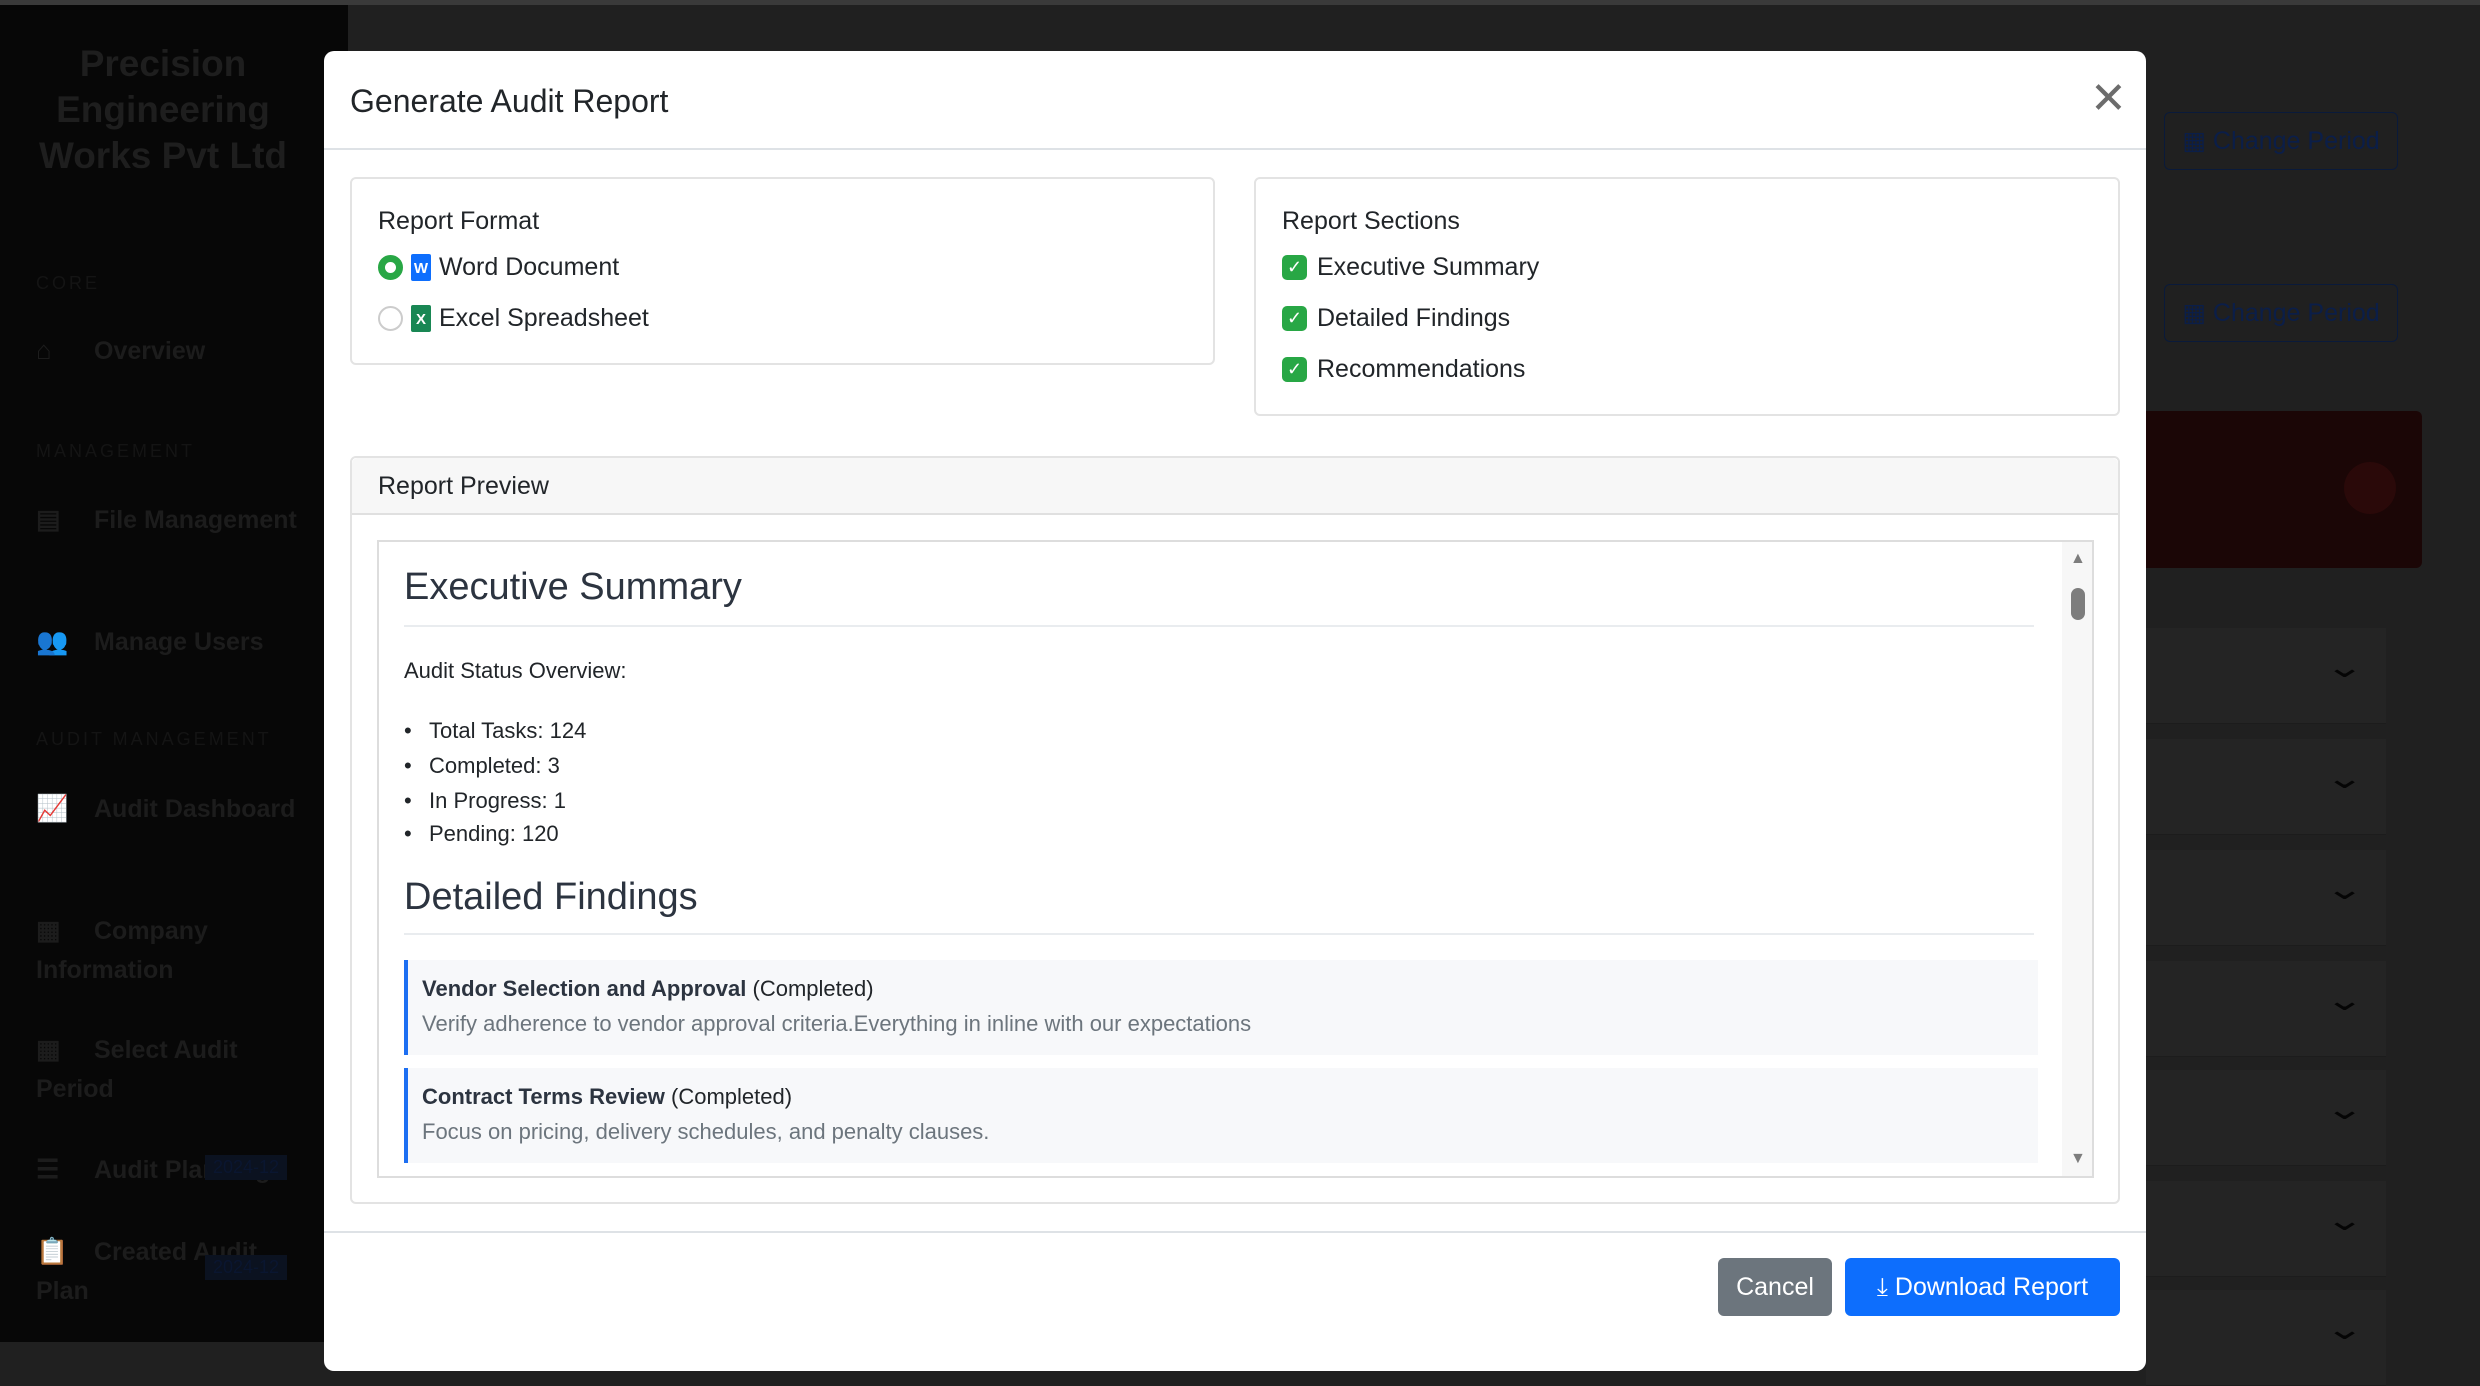 Image resolution: width=2480 pixels, height=1386 pixels. What do you see at coordinates (1885, 1287) in the screenshot?
I see `download-icon: ⤓` at bounding box center [1885, 1287].